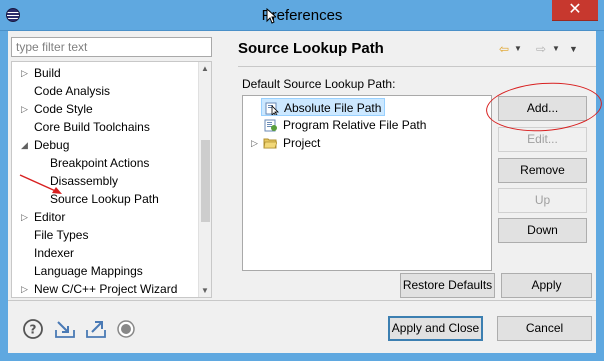  Describe the element at coordinates (311, 48) in the screenshot. I see `page-title: Source Lookup Path` at that location.